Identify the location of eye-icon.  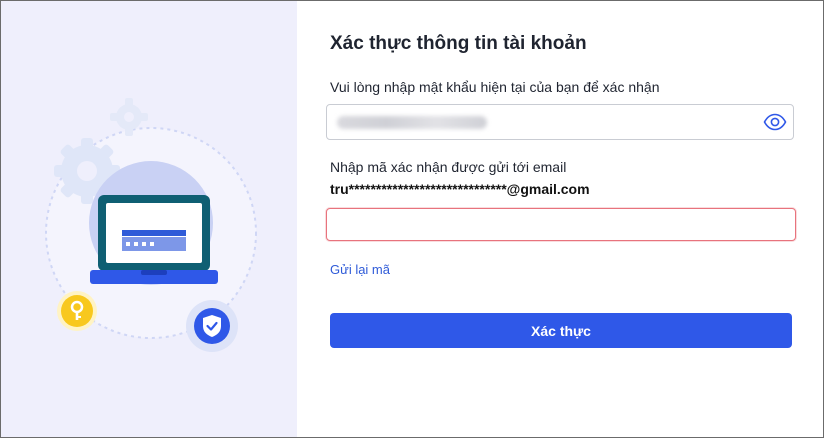
(775, 122).